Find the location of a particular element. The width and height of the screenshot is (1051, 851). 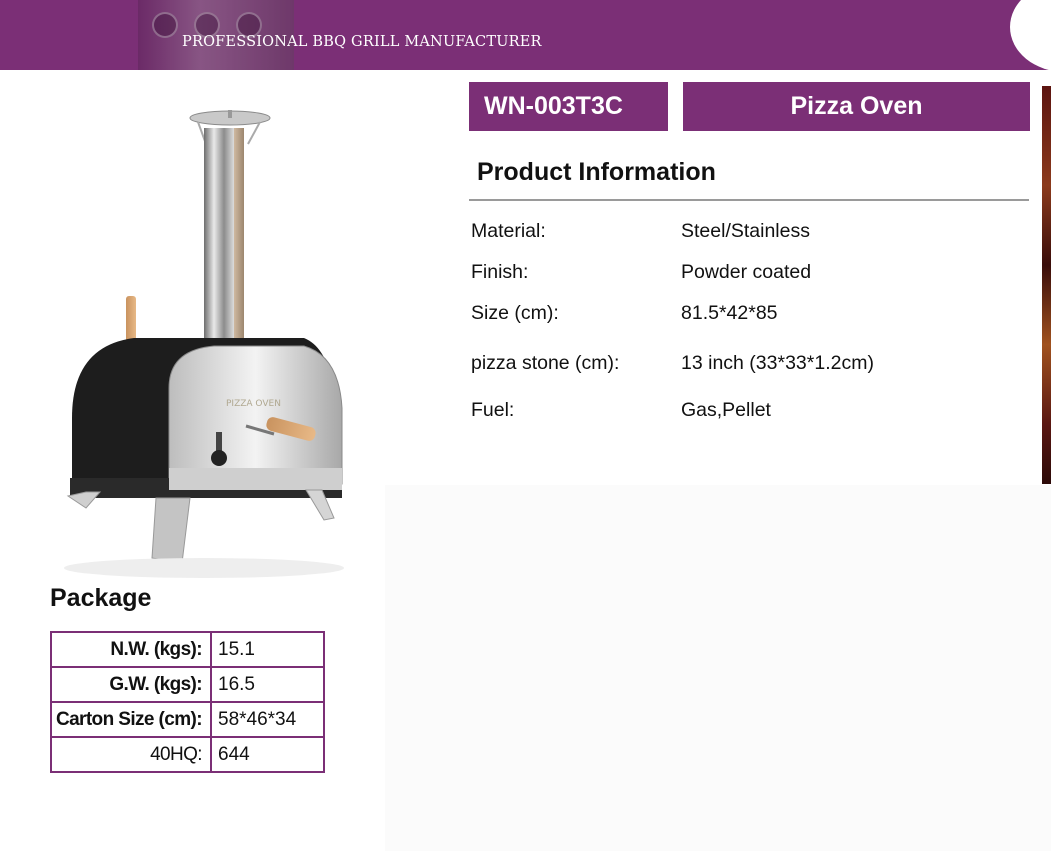

package-value: 15.1 is located at coordinates (267, 649).